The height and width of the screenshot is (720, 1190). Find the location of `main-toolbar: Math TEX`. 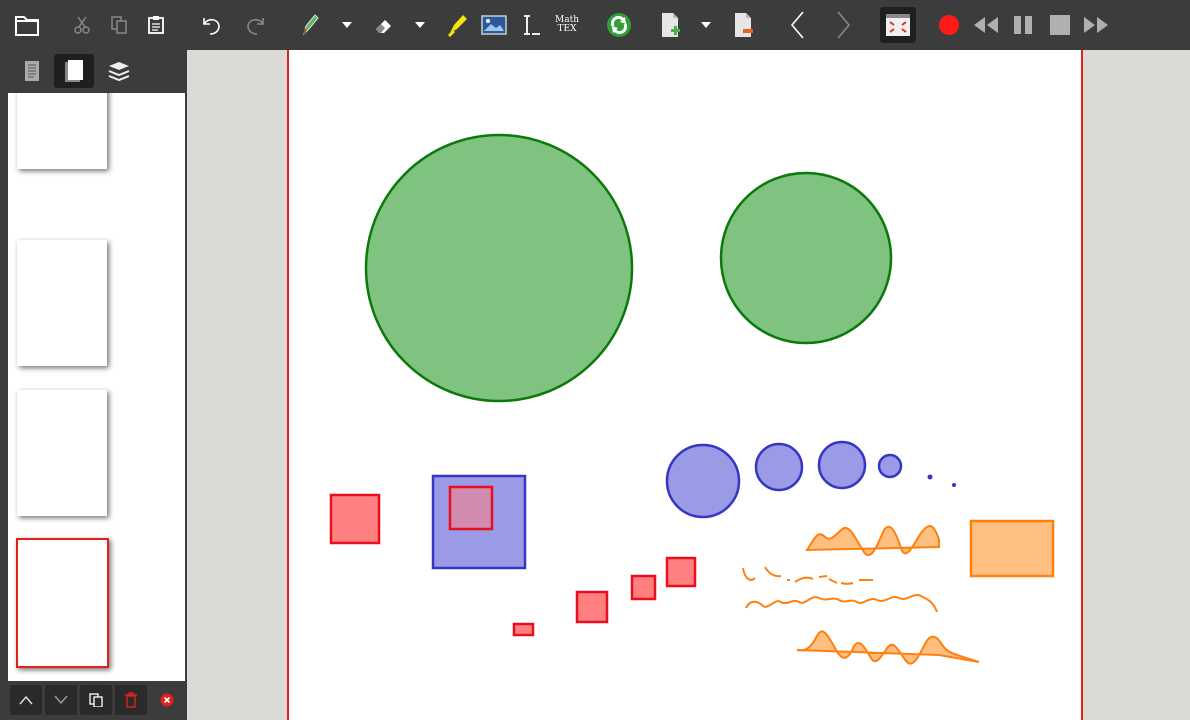

main-toolbar: Math TEX is located at coordinates (595, 25).